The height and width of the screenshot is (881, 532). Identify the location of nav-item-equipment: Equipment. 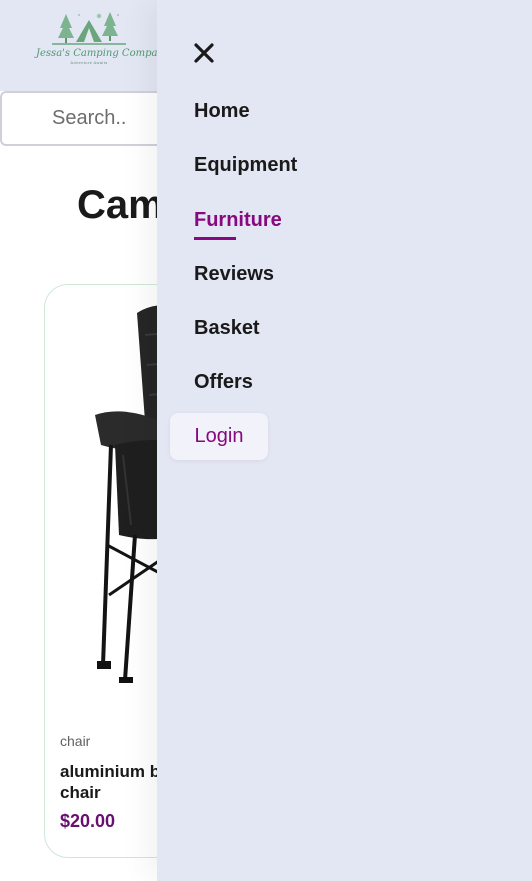
(245, 165).